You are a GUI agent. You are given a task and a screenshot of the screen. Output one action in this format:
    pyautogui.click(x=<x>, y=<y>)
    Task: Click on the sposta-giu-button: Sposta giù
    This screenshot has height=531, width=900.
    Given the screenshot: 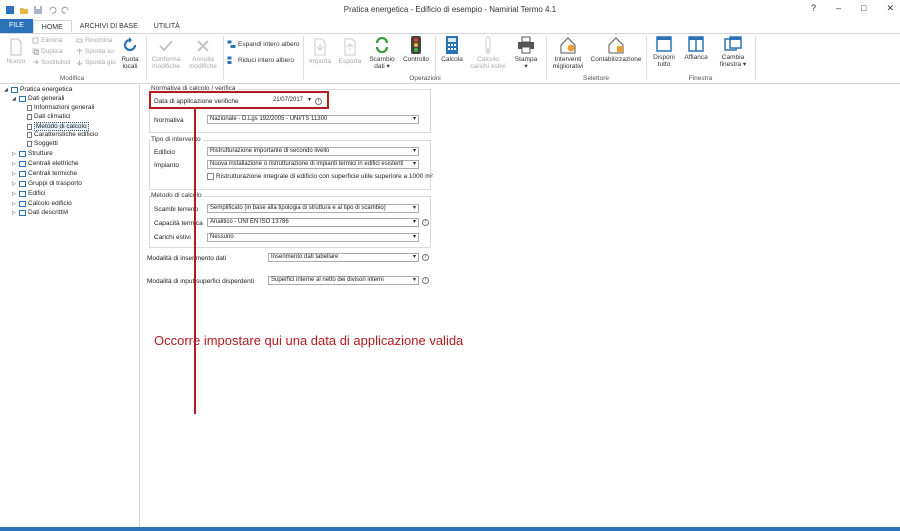 What is the action you would take?
    pyautogui.click(x=96, y=62)
    